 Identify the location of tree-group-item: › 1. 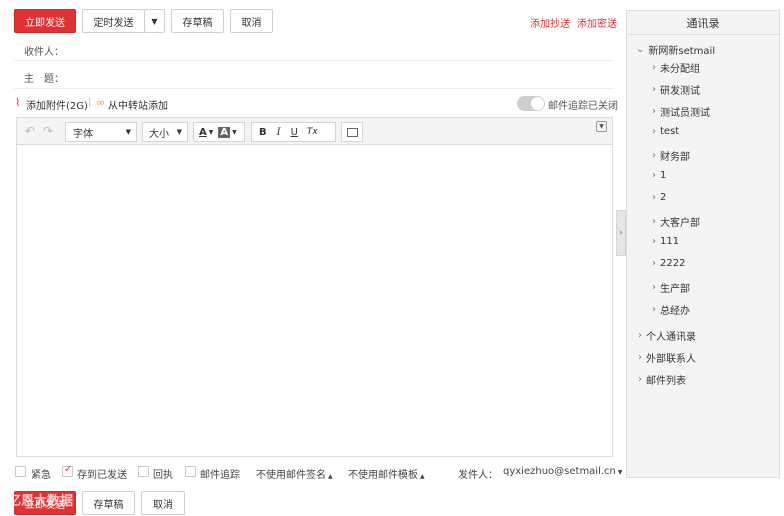
(659, 175).